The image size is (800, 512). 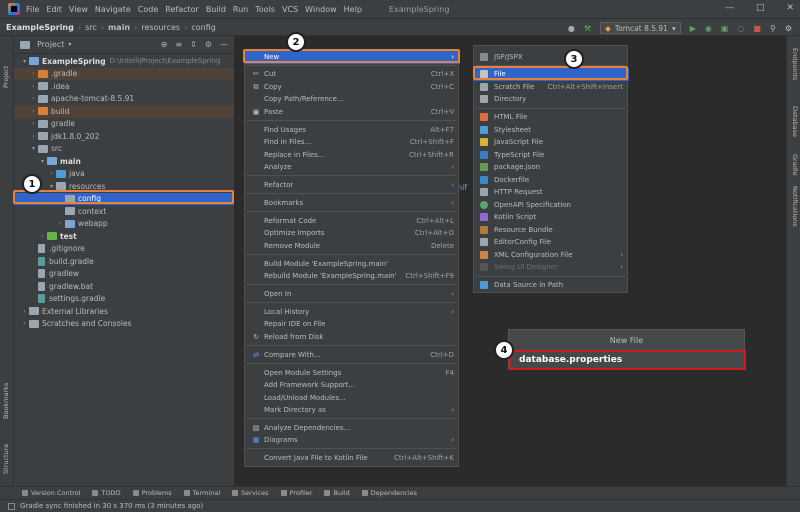 I want to click on menu-view: View, so click(x=78, y=9).